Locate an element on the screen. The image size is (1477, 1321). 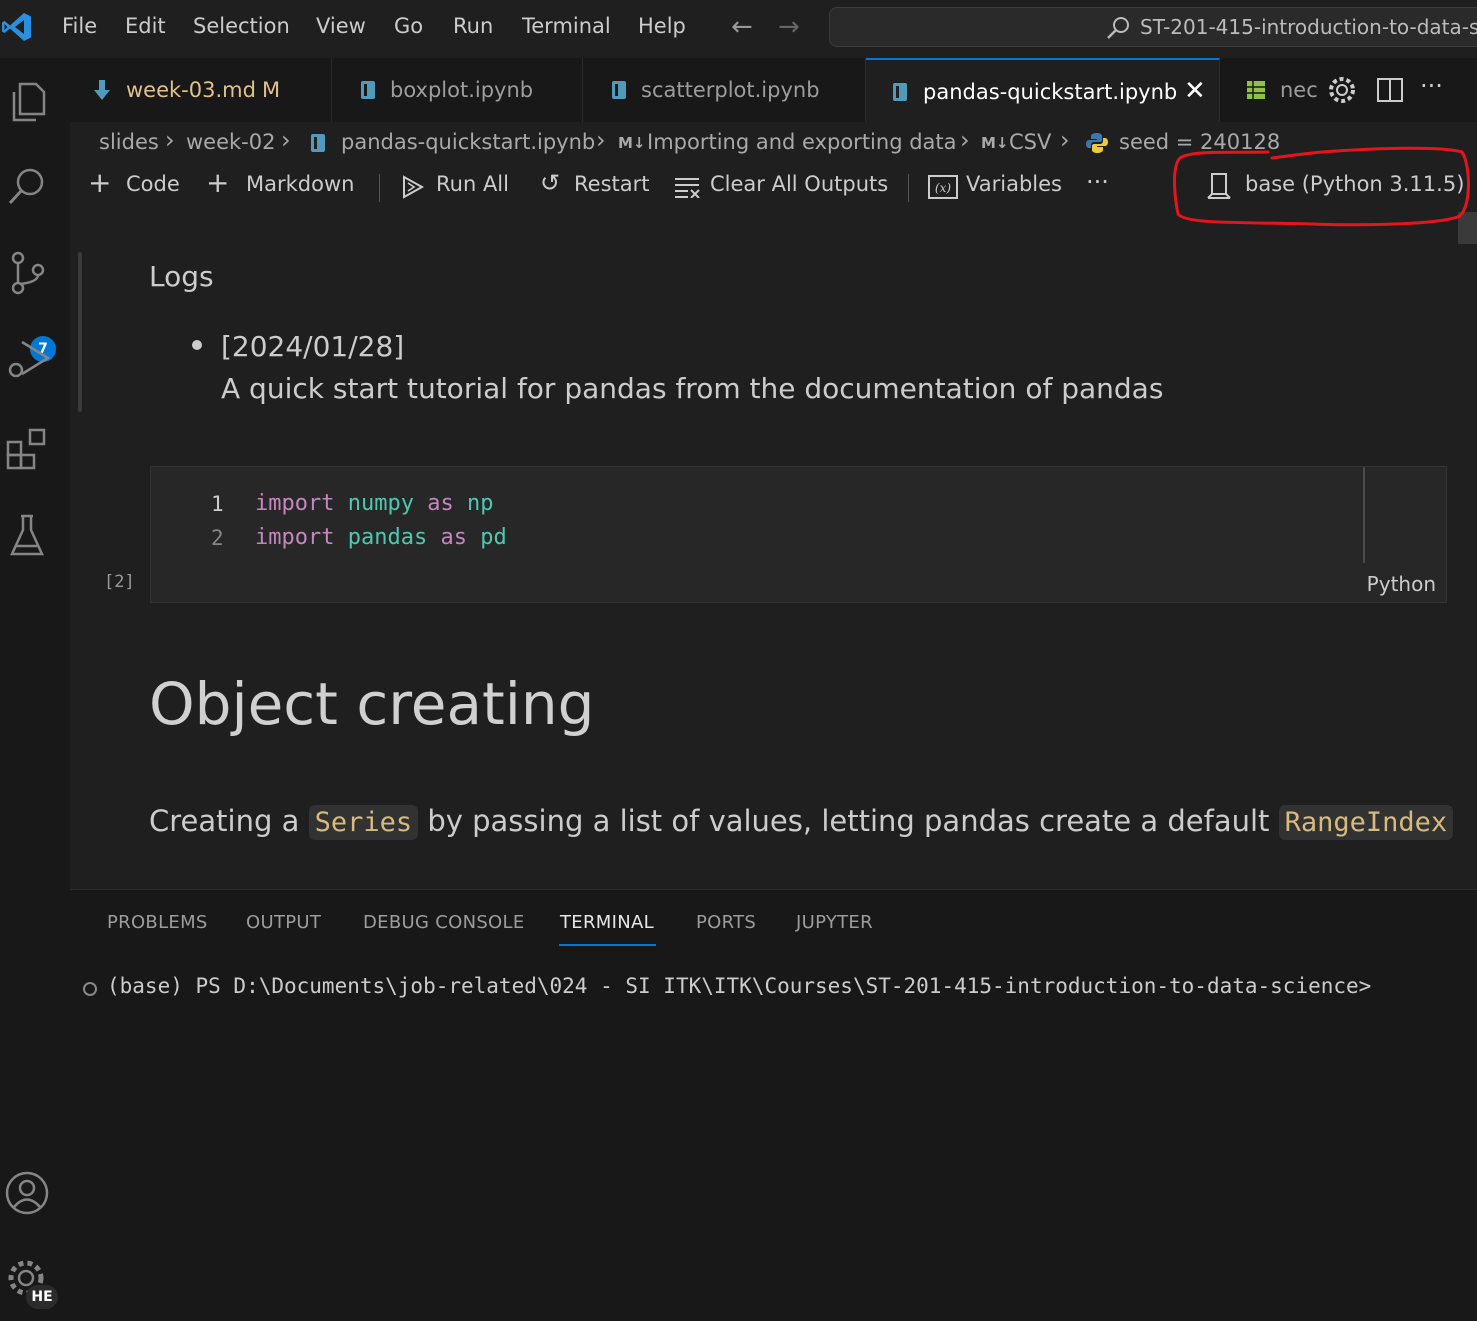
explorer-icon is located at coordinates (27, 101).